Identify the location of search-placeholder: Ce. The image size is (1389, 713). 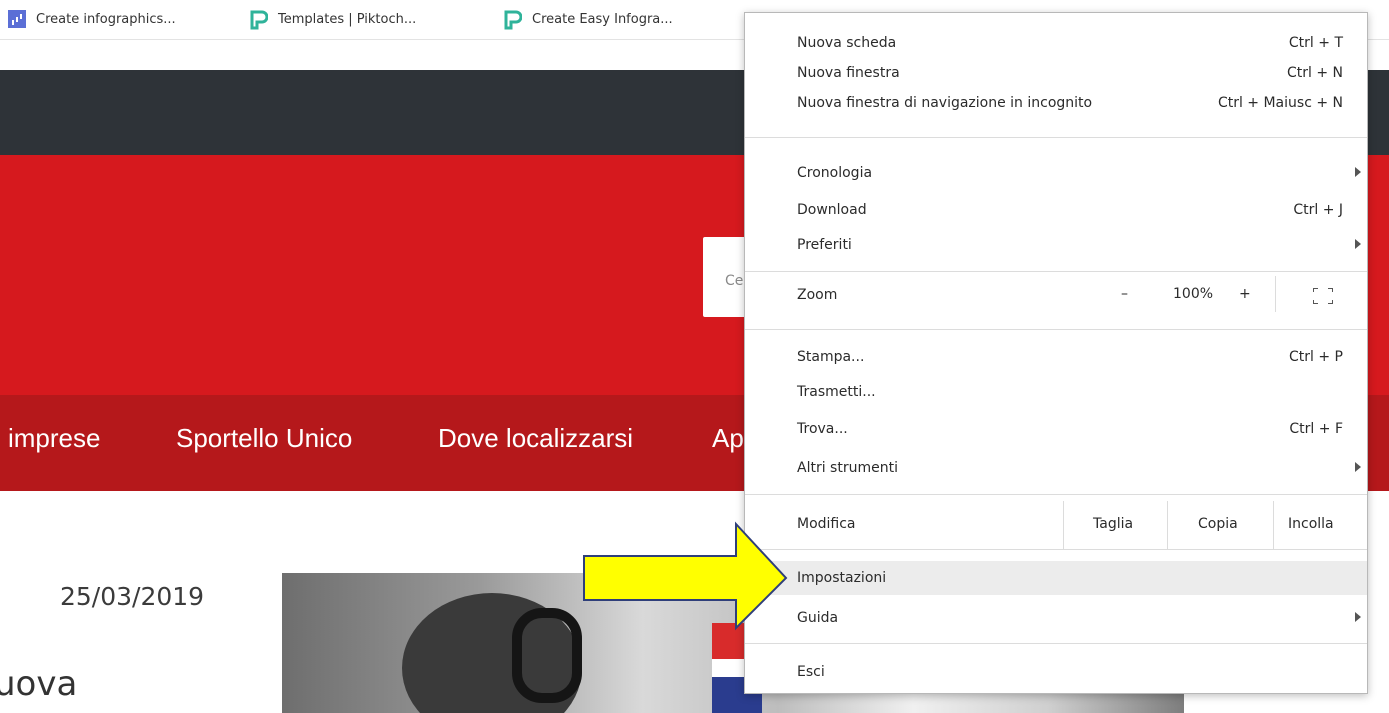
(734, 281).